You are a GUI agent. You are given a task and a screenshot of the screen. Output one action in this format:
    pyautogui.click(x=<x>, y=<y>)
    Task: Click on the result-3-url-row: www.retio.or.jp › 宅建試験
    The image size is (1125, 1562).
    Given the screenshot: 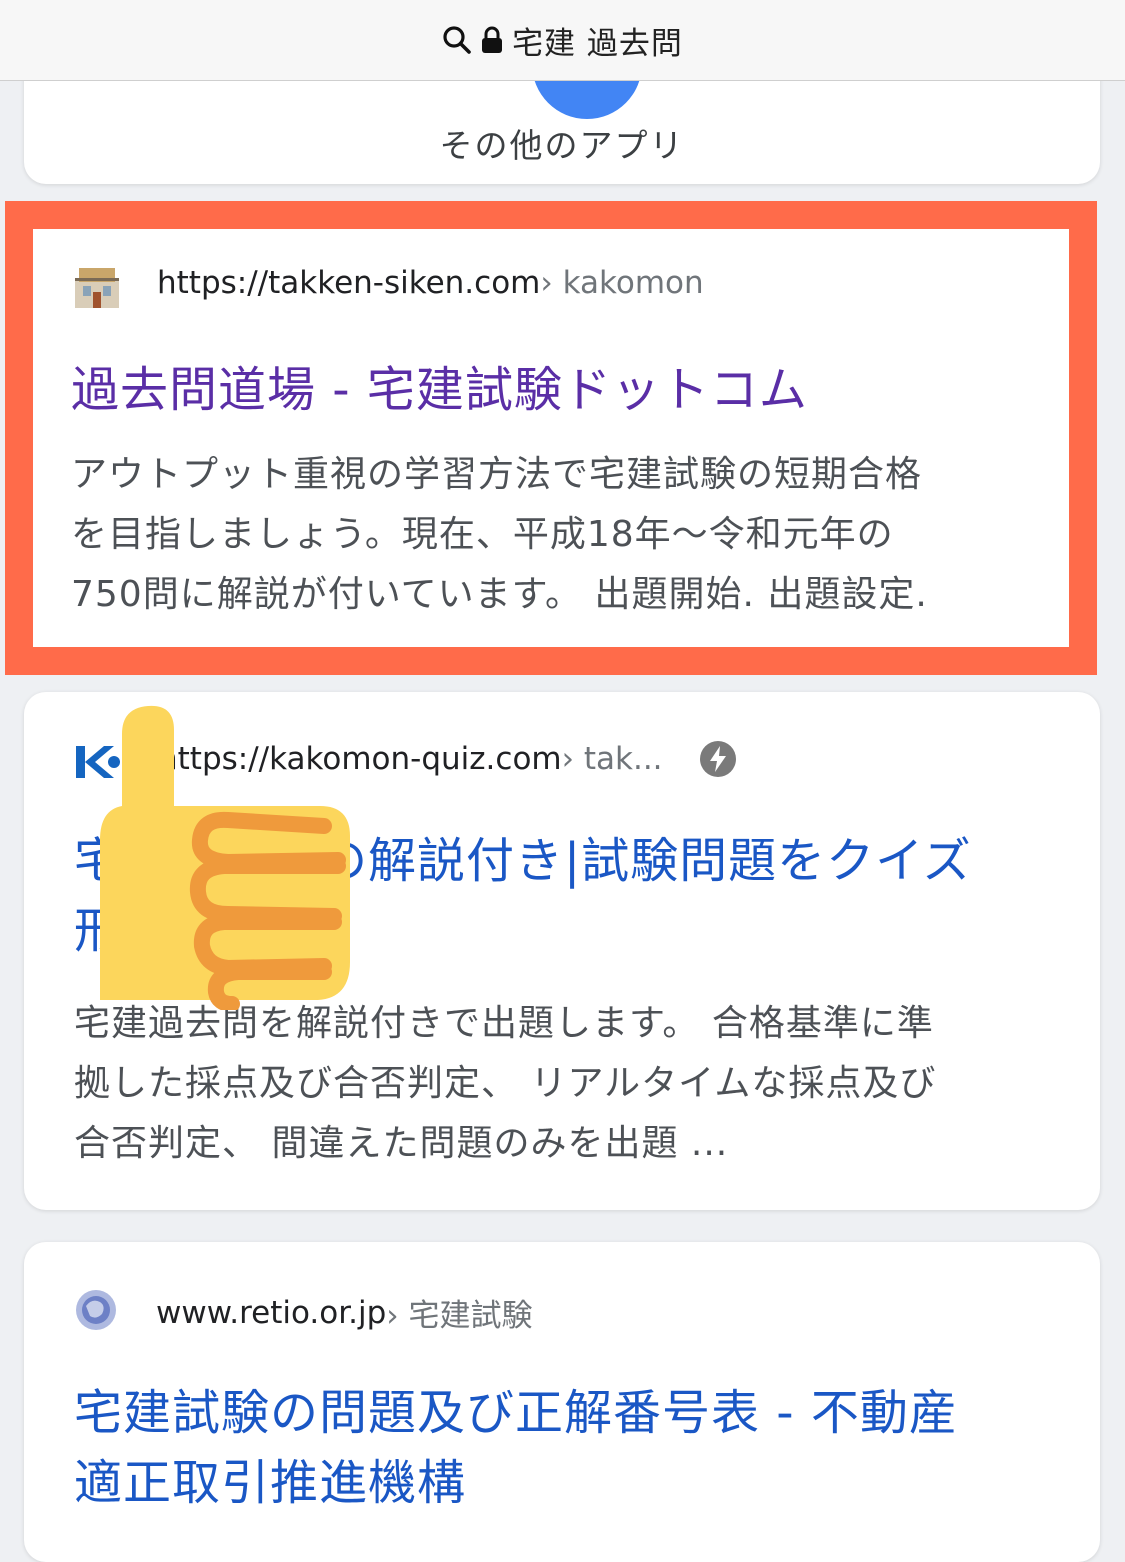 What is the action you would take?
    pyautogui.click(x=344, y=1312)
    